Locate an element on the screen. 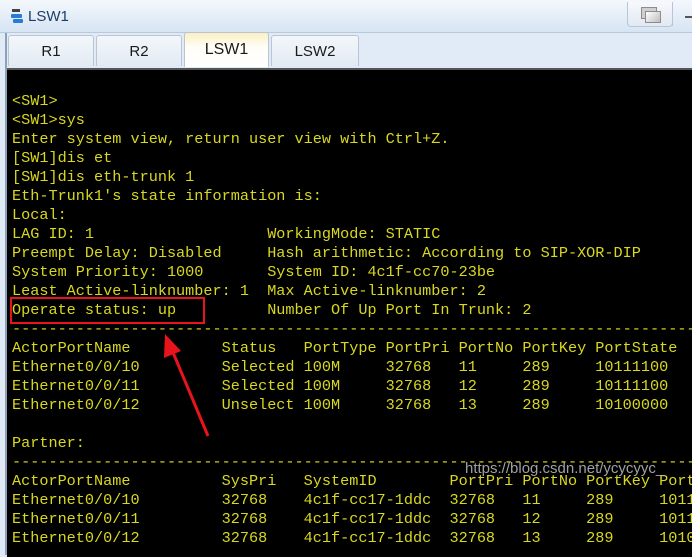 This screenshot has height=557, width=692. tab-r1: R1 is located at coordinates (51, 50).